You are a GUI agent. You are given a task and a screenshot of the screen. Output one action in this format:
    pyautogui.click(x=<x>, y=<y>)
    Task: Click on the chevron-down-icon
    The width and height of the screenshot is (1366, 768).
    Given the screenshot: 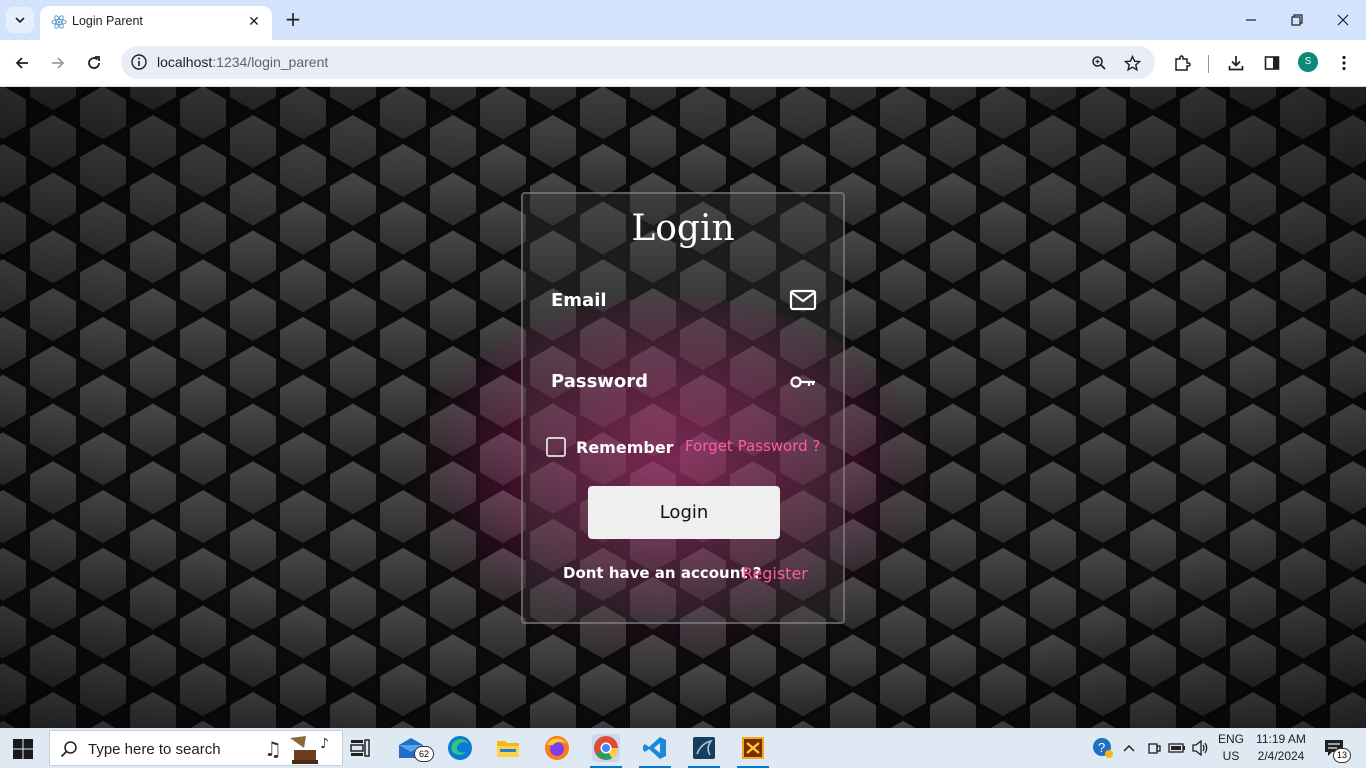 What is the action you would take?
    pyautogui.click(x=20, y=20)
    